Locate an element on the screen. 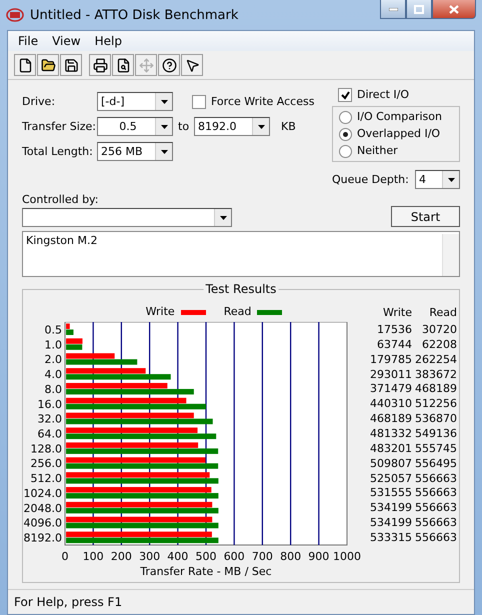  minimize-icon is located at coordinates (393, 9).